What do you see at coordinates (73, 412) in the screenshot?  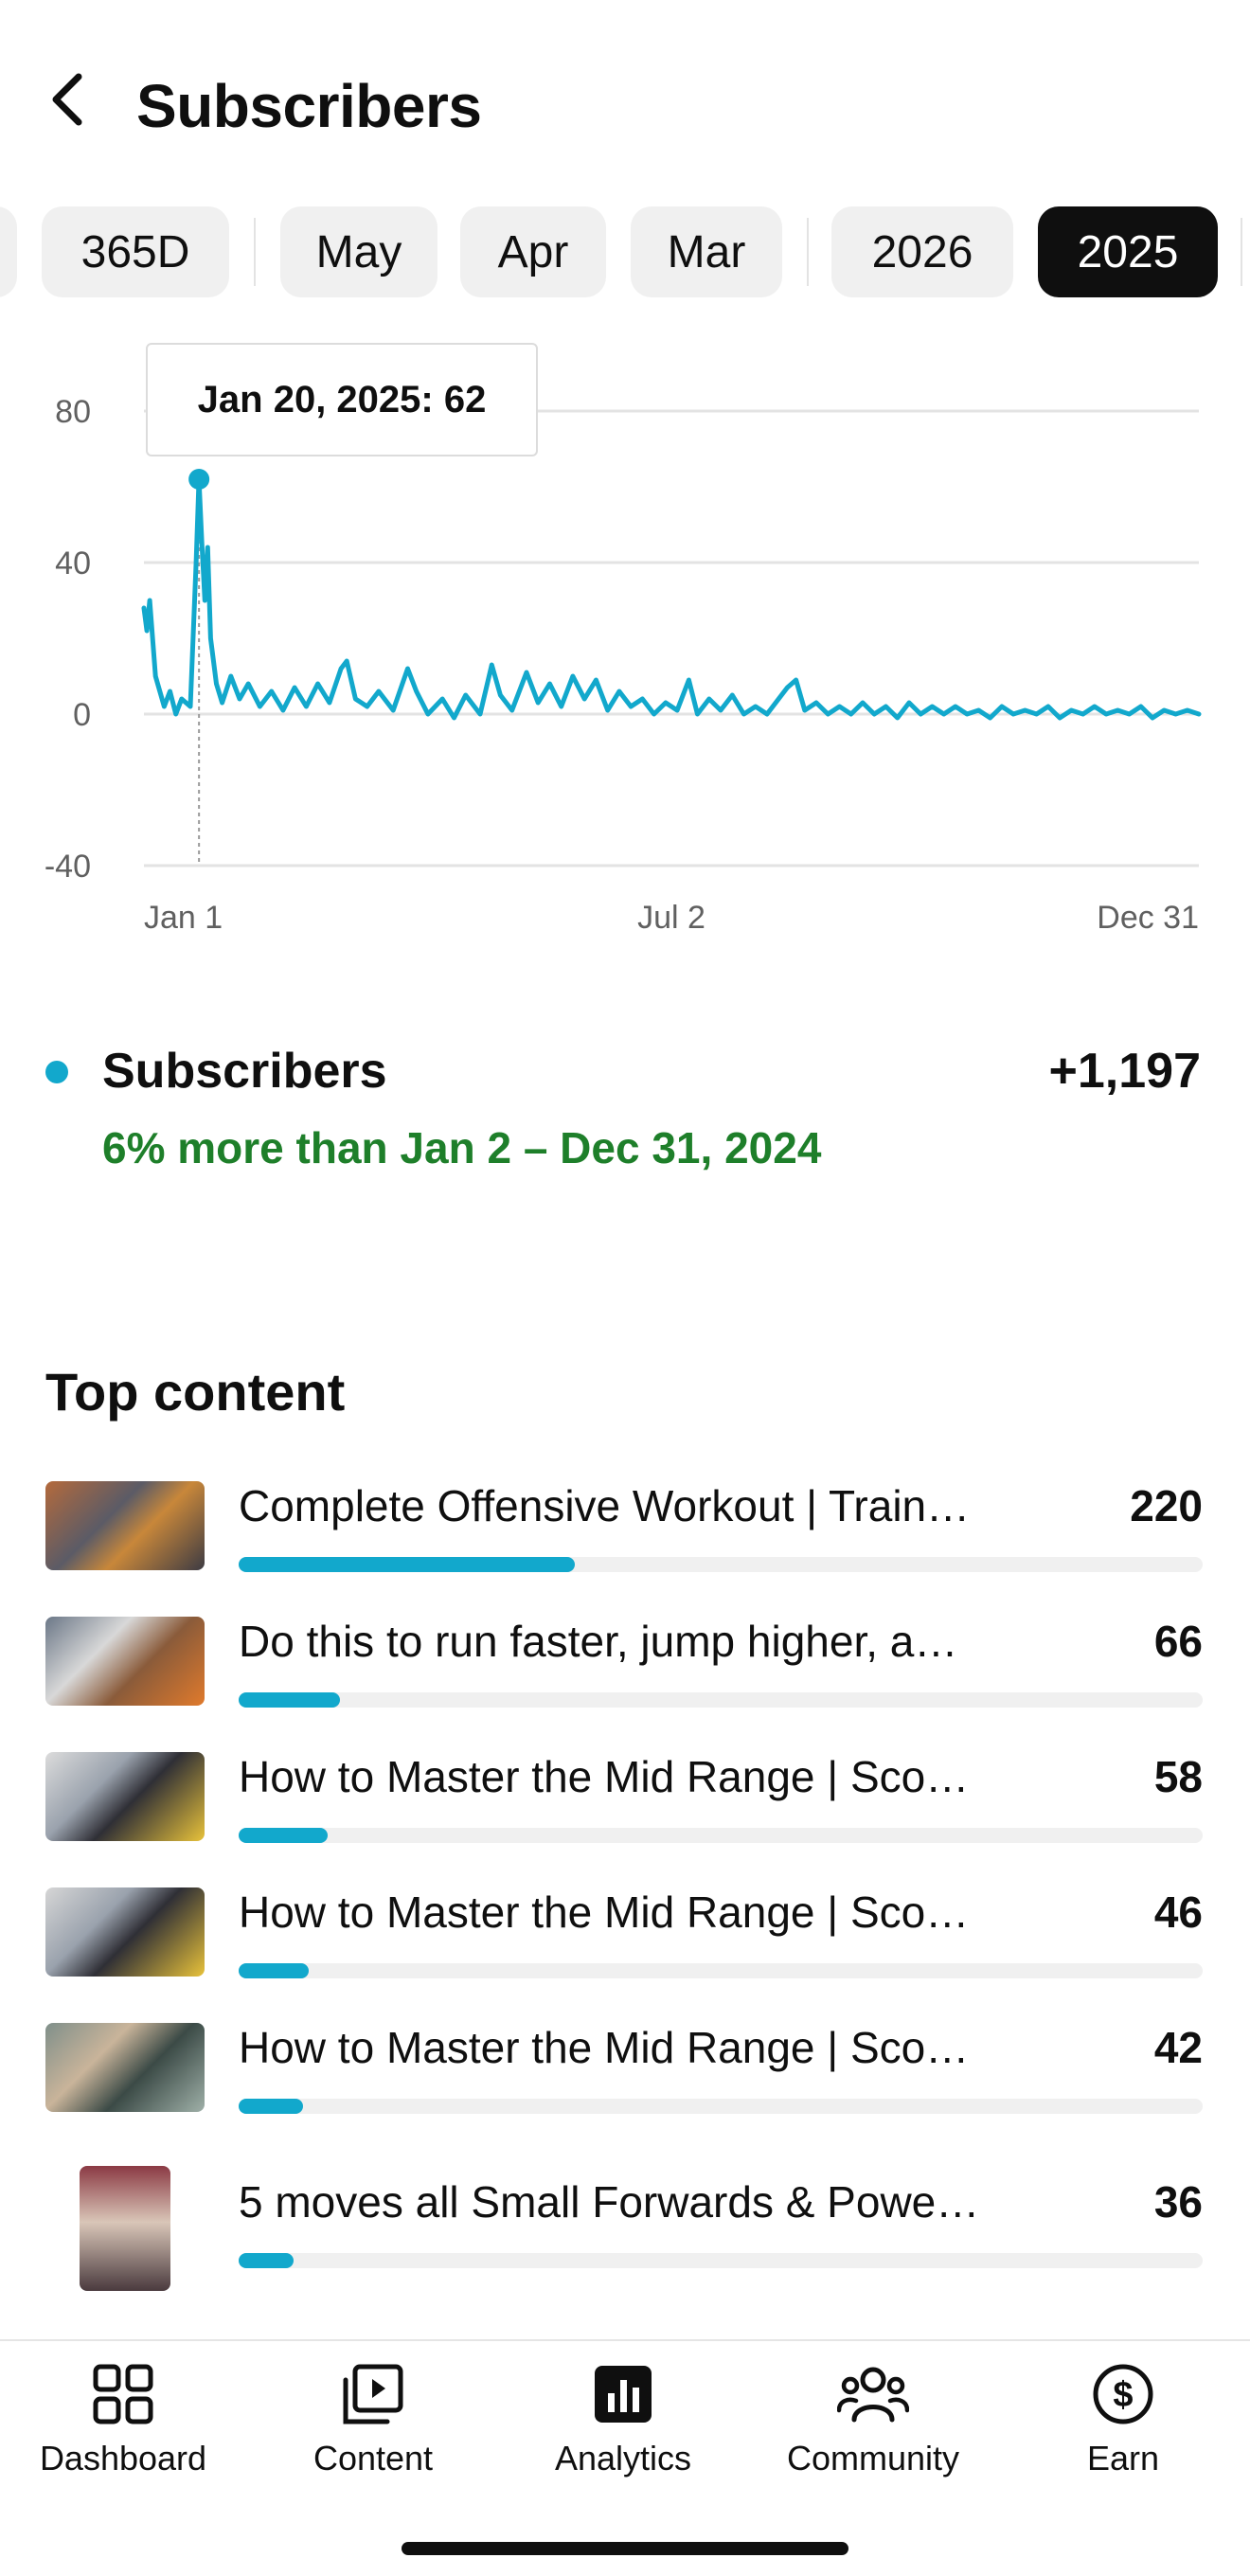 I see `y-tick-label: 80` at bounding box center [73, 412].